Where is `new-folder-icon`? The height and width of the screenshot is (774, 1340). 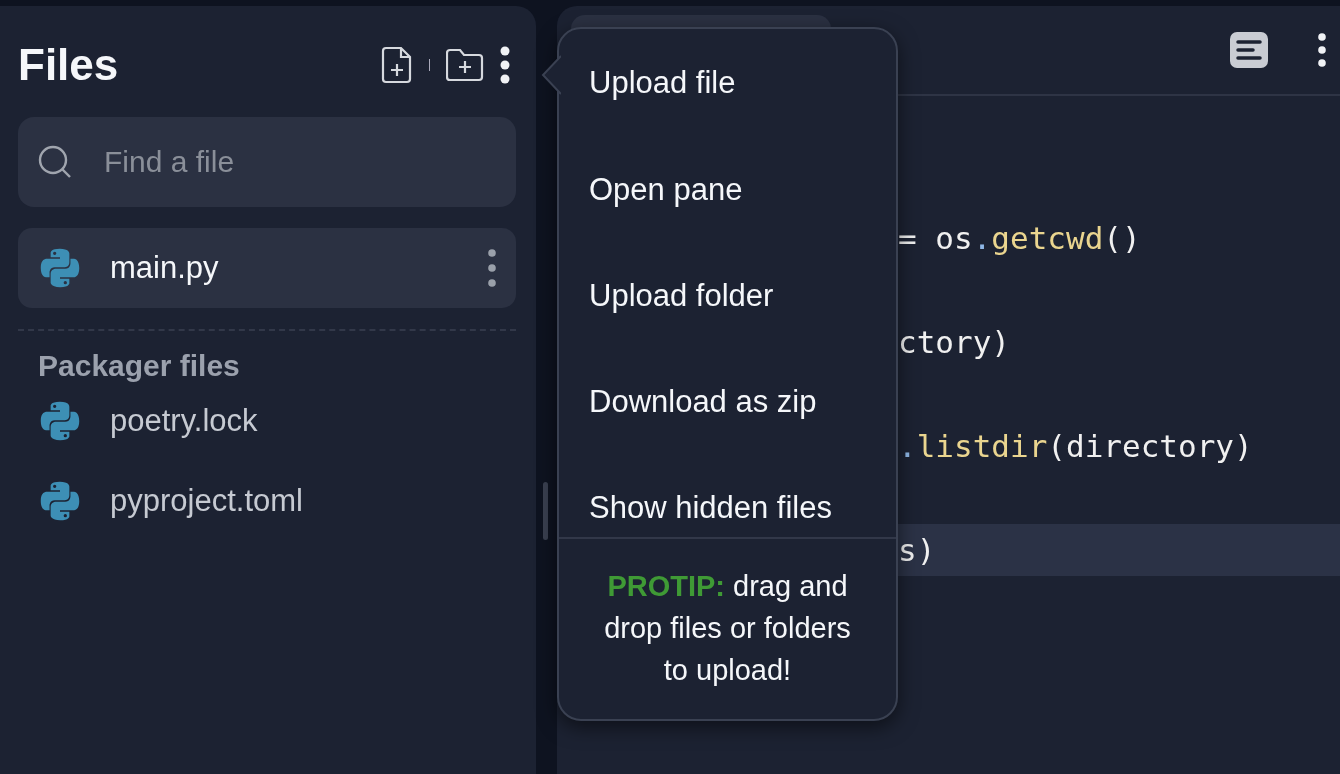 new-folder-icon is located at coordinates (465, 65).